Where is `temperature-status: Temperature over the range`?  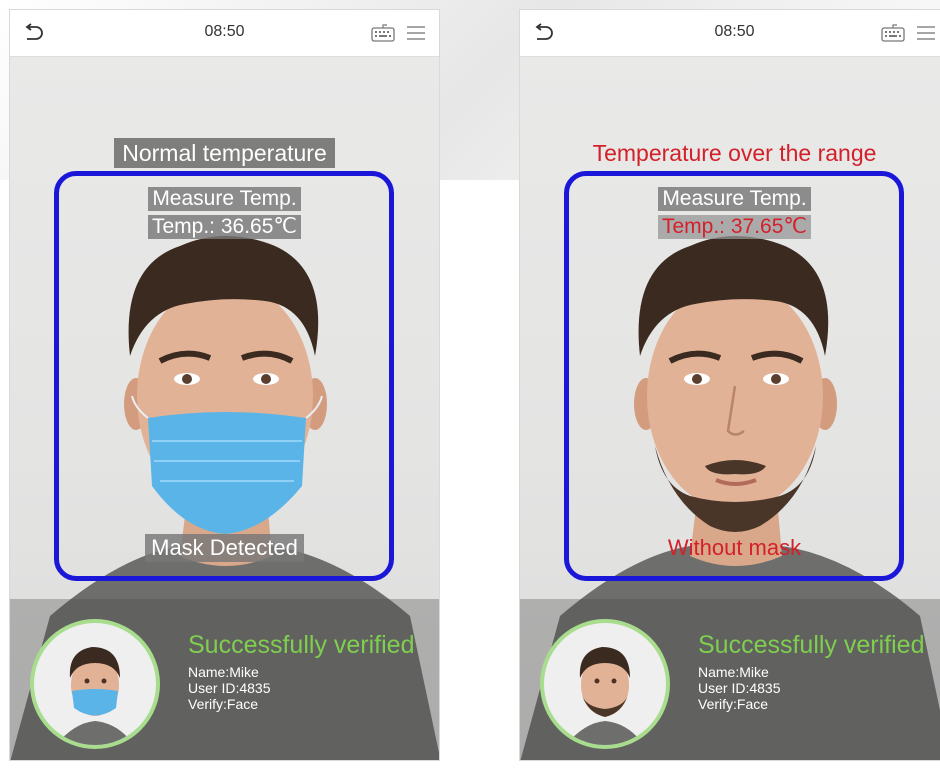
temperature-status: Temperature over the range is located at coordinates (734, 153).